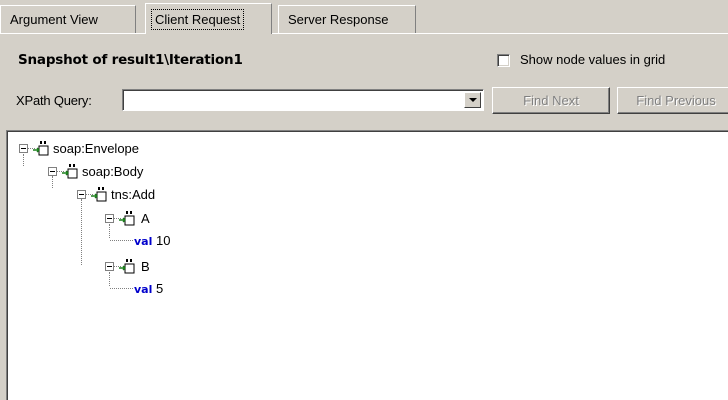 This screenshot has height=400, width=728. What do you see at coordinates (364, 33) in the screenshot?
I see `tab-divider` at bounding box center [364, 33].